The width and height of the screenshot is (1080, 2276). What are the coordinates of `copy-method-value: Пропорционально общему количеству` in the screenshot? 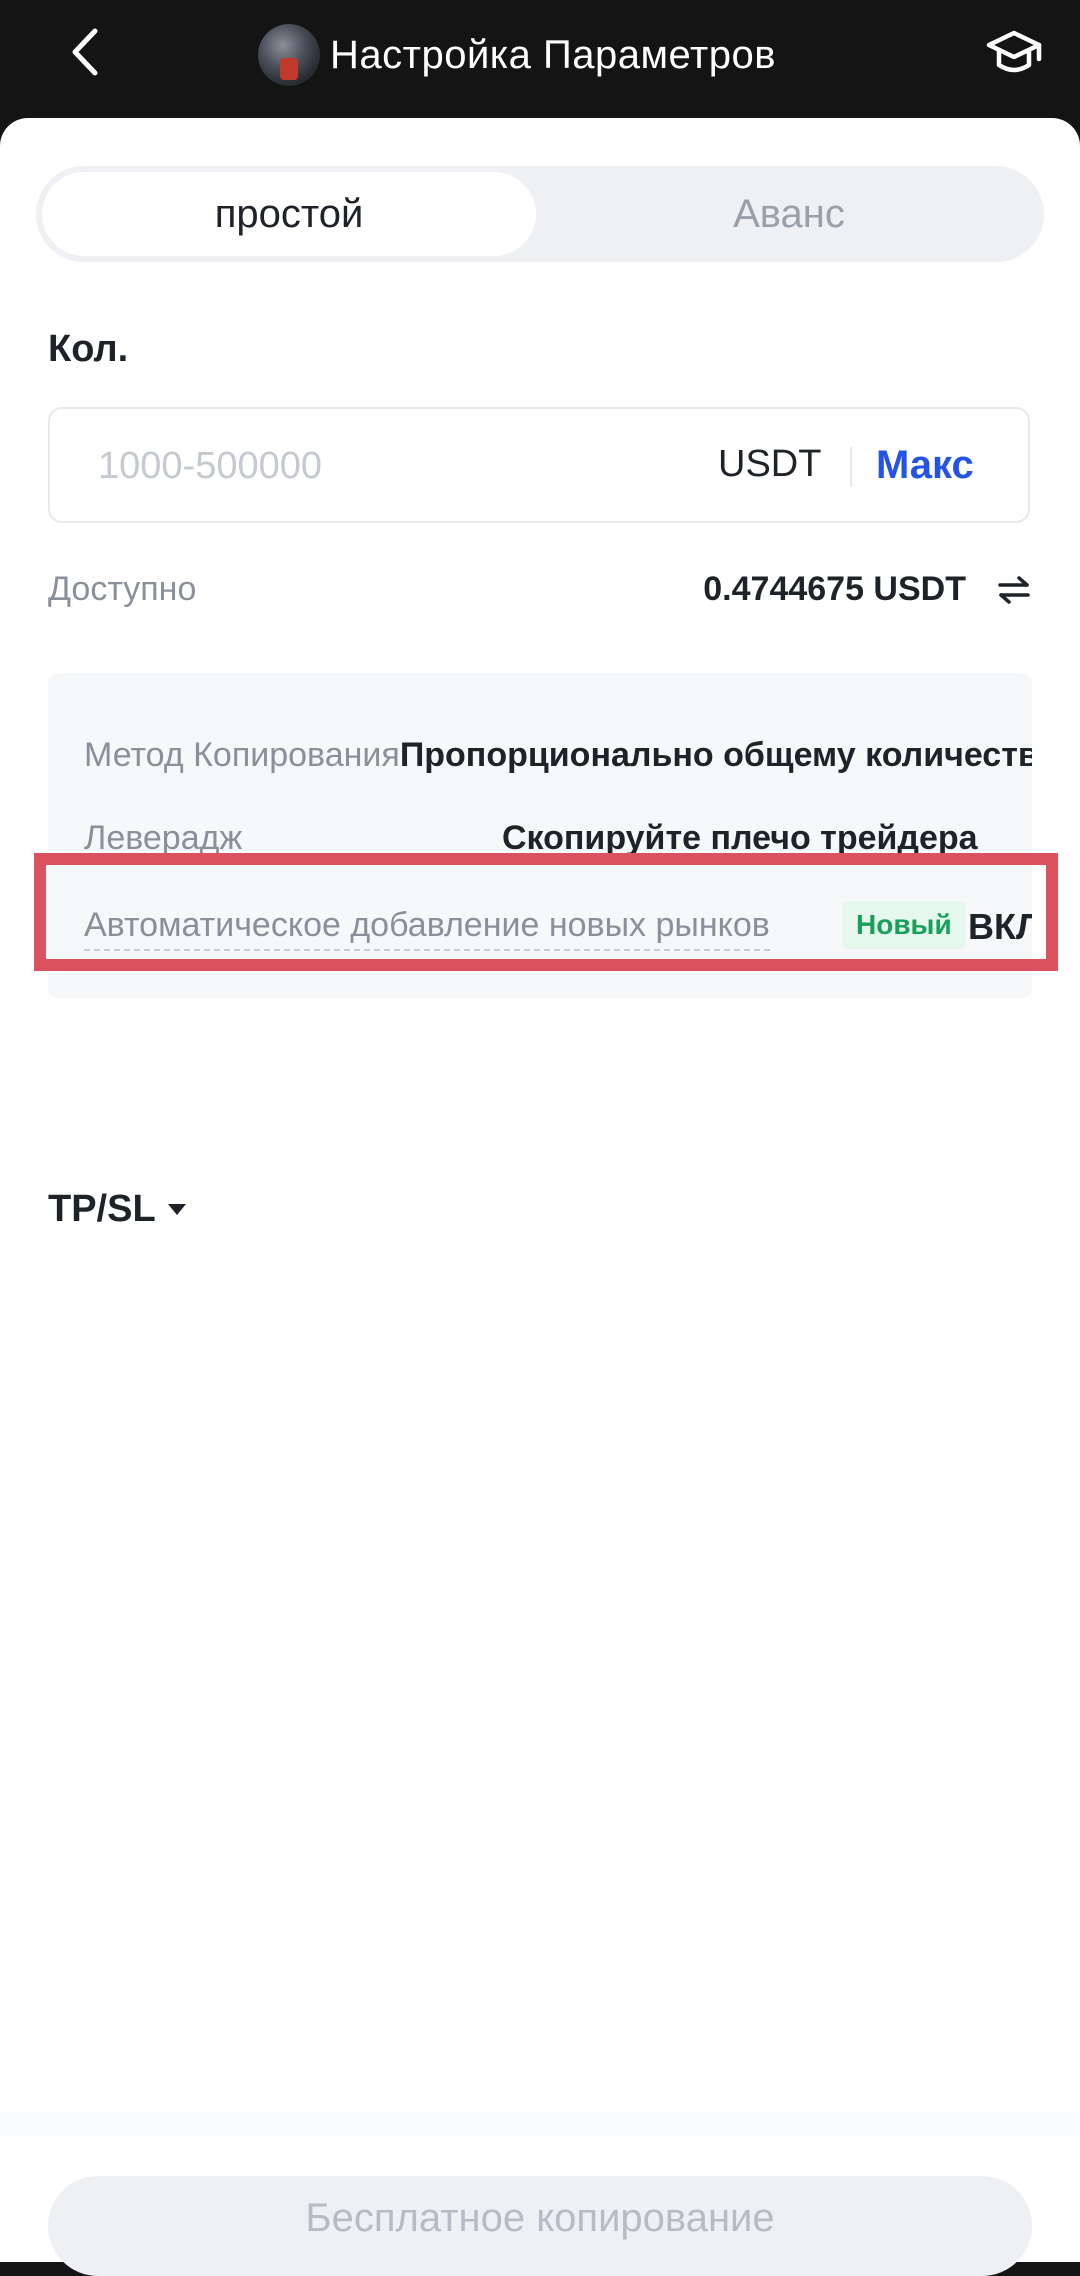 It's located at (715, 755).